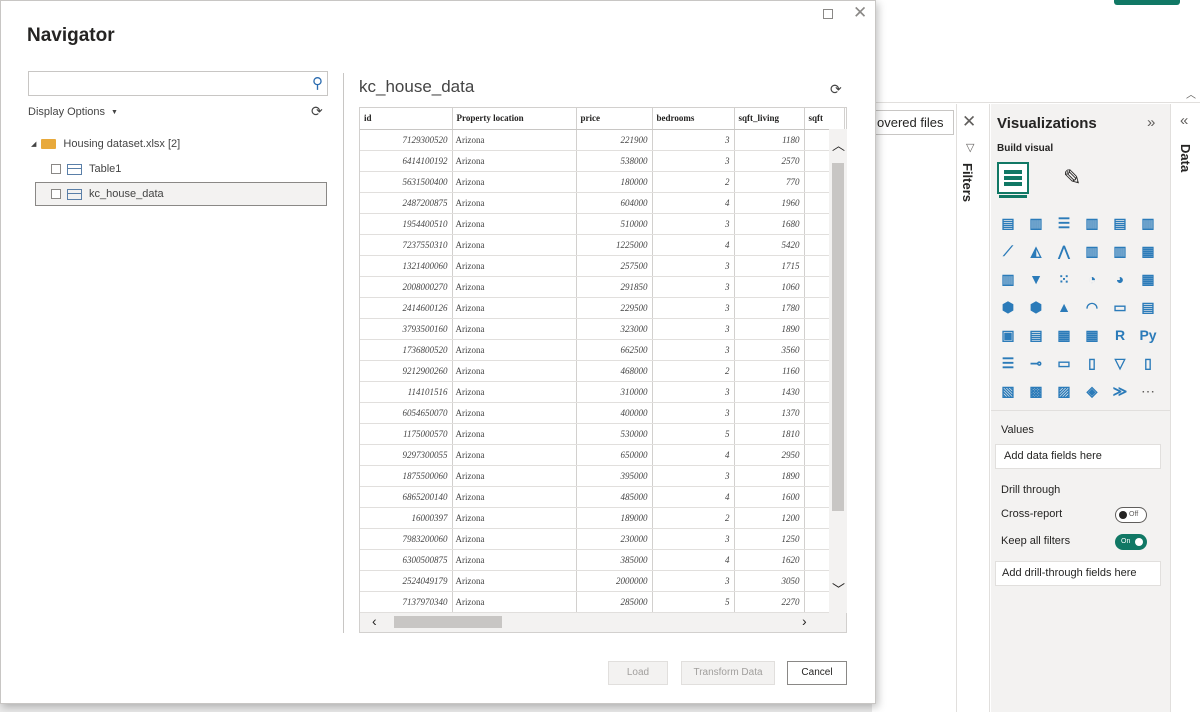  What do you see at coordinates (317, 83) in the screenshot?
I see `search-icon: ⚲` at bounding box center [317, 83].